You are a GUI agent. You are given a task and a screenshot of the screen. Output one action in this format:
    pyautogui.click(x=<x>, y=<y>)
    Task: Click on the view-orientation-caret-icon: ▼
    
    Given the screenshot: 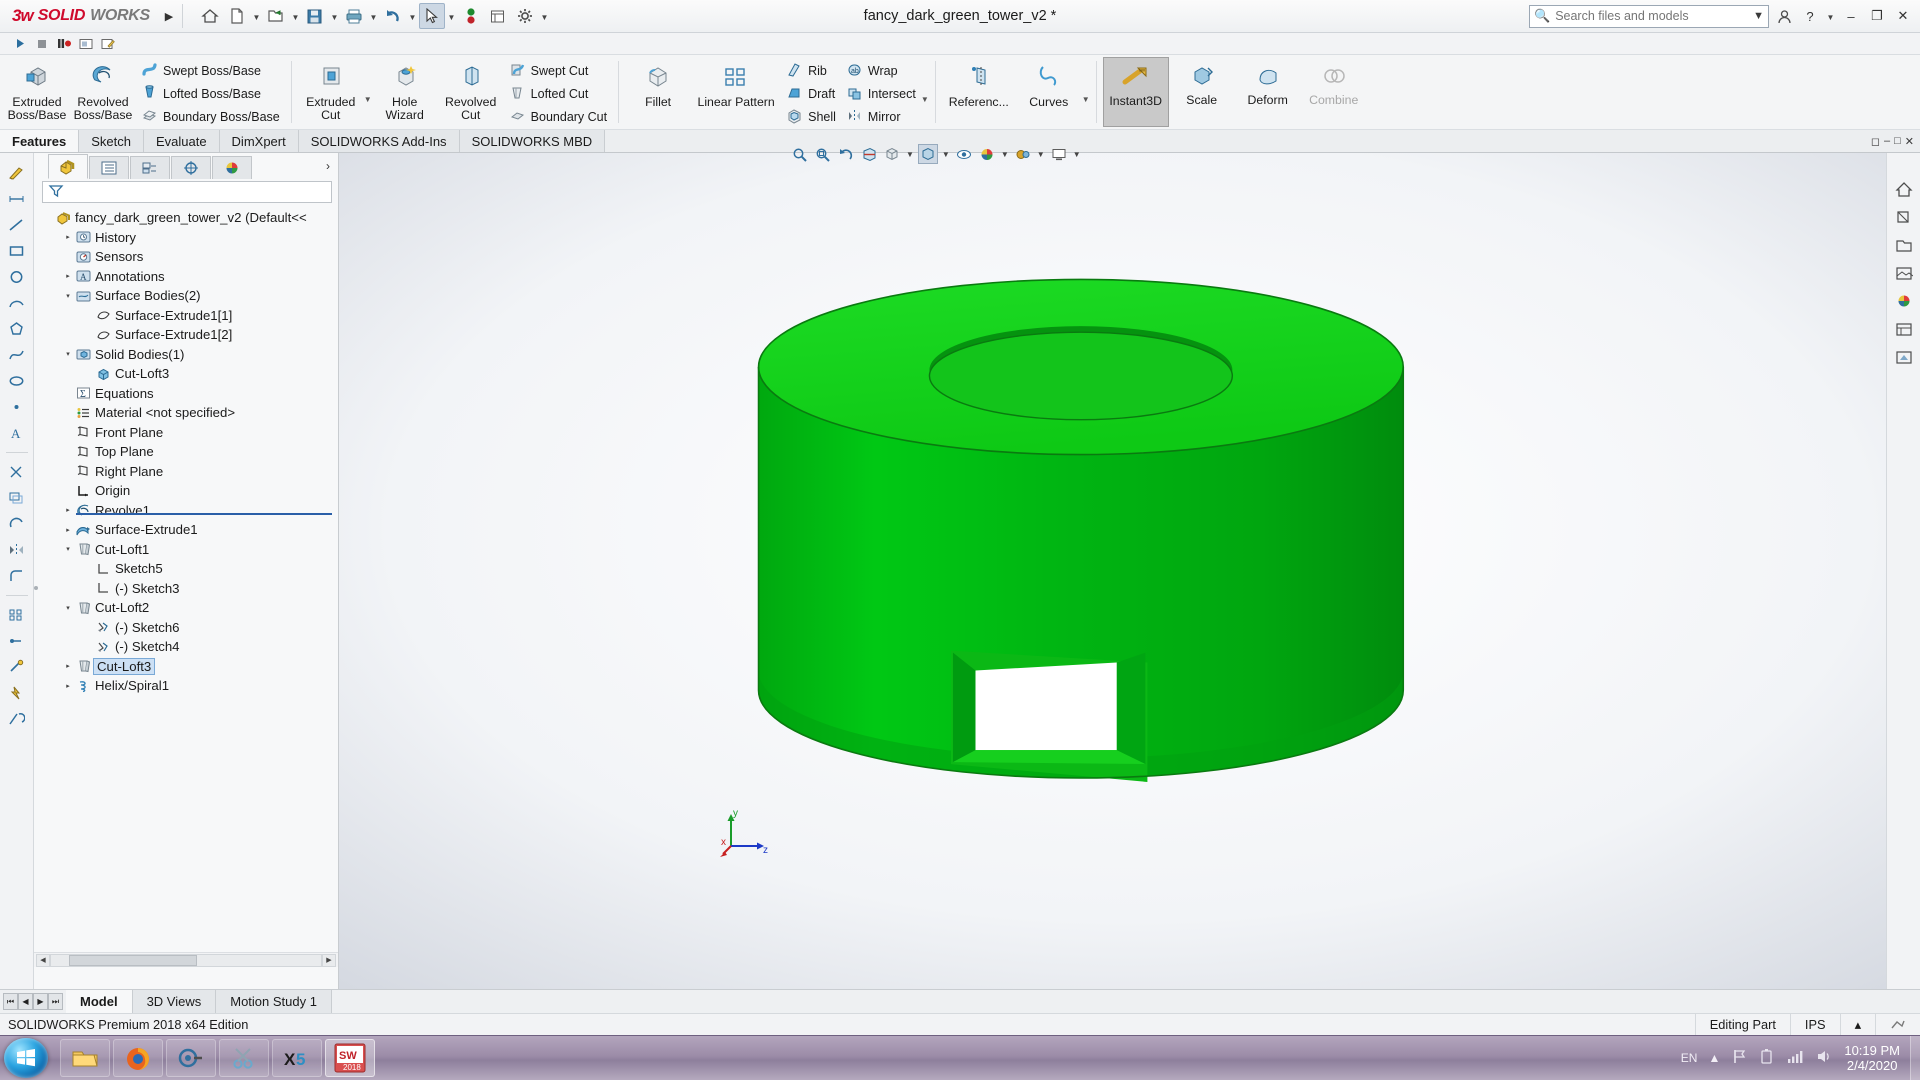 What is the action you would take?
    pyautogui.click(x=910, y=154)
    